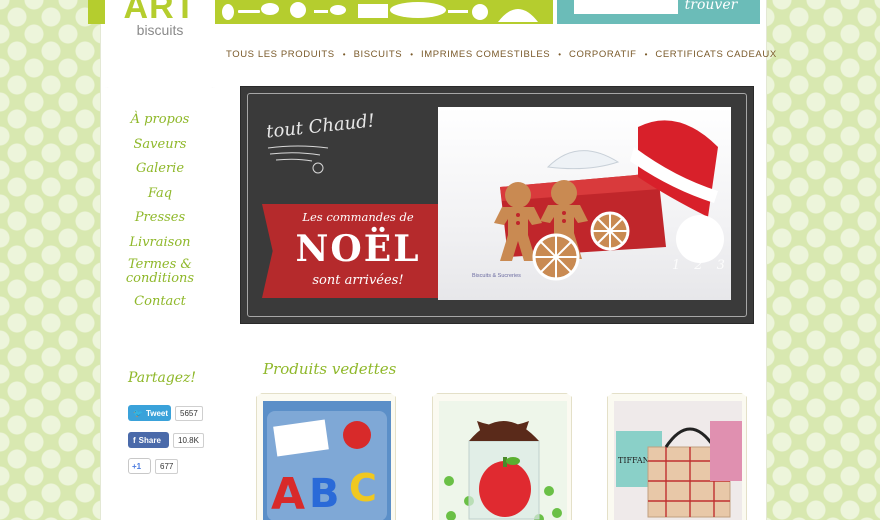 The width and height of the screenshot is (880, 520). I want to click on plusone-label: +1, so click(137, 466).